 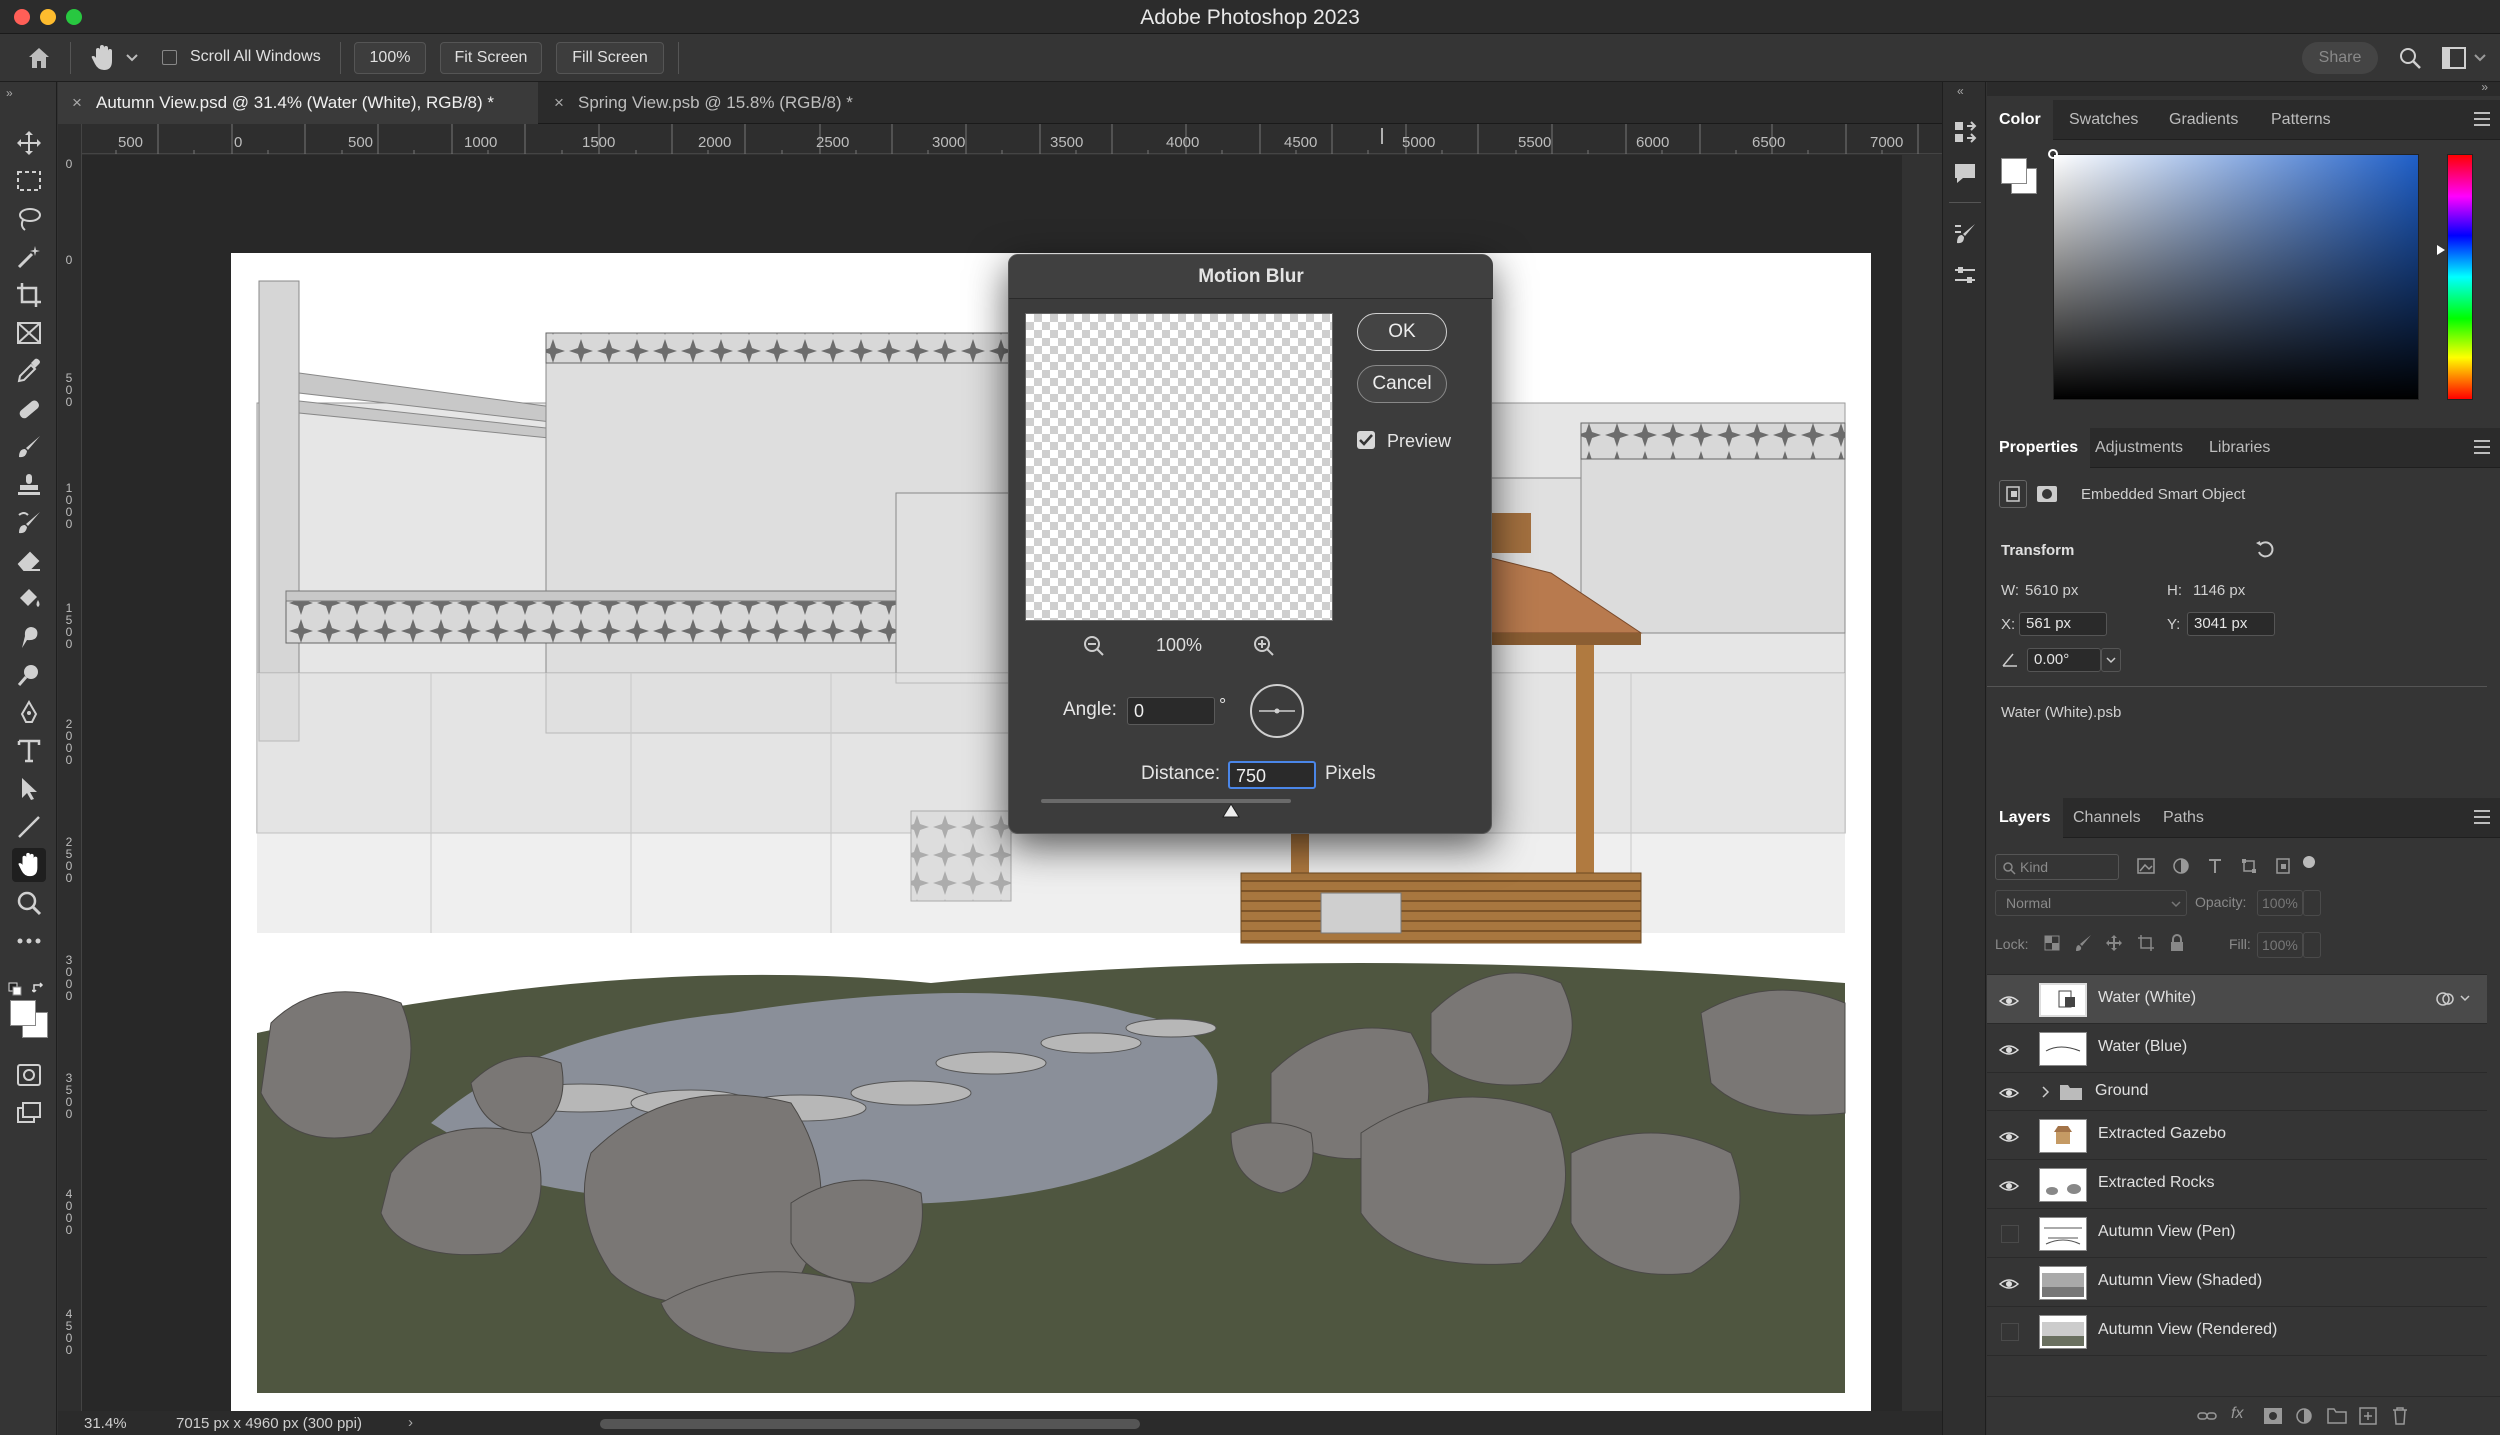 I want to click on filter-type-icon, so click(x=2215, y=866).